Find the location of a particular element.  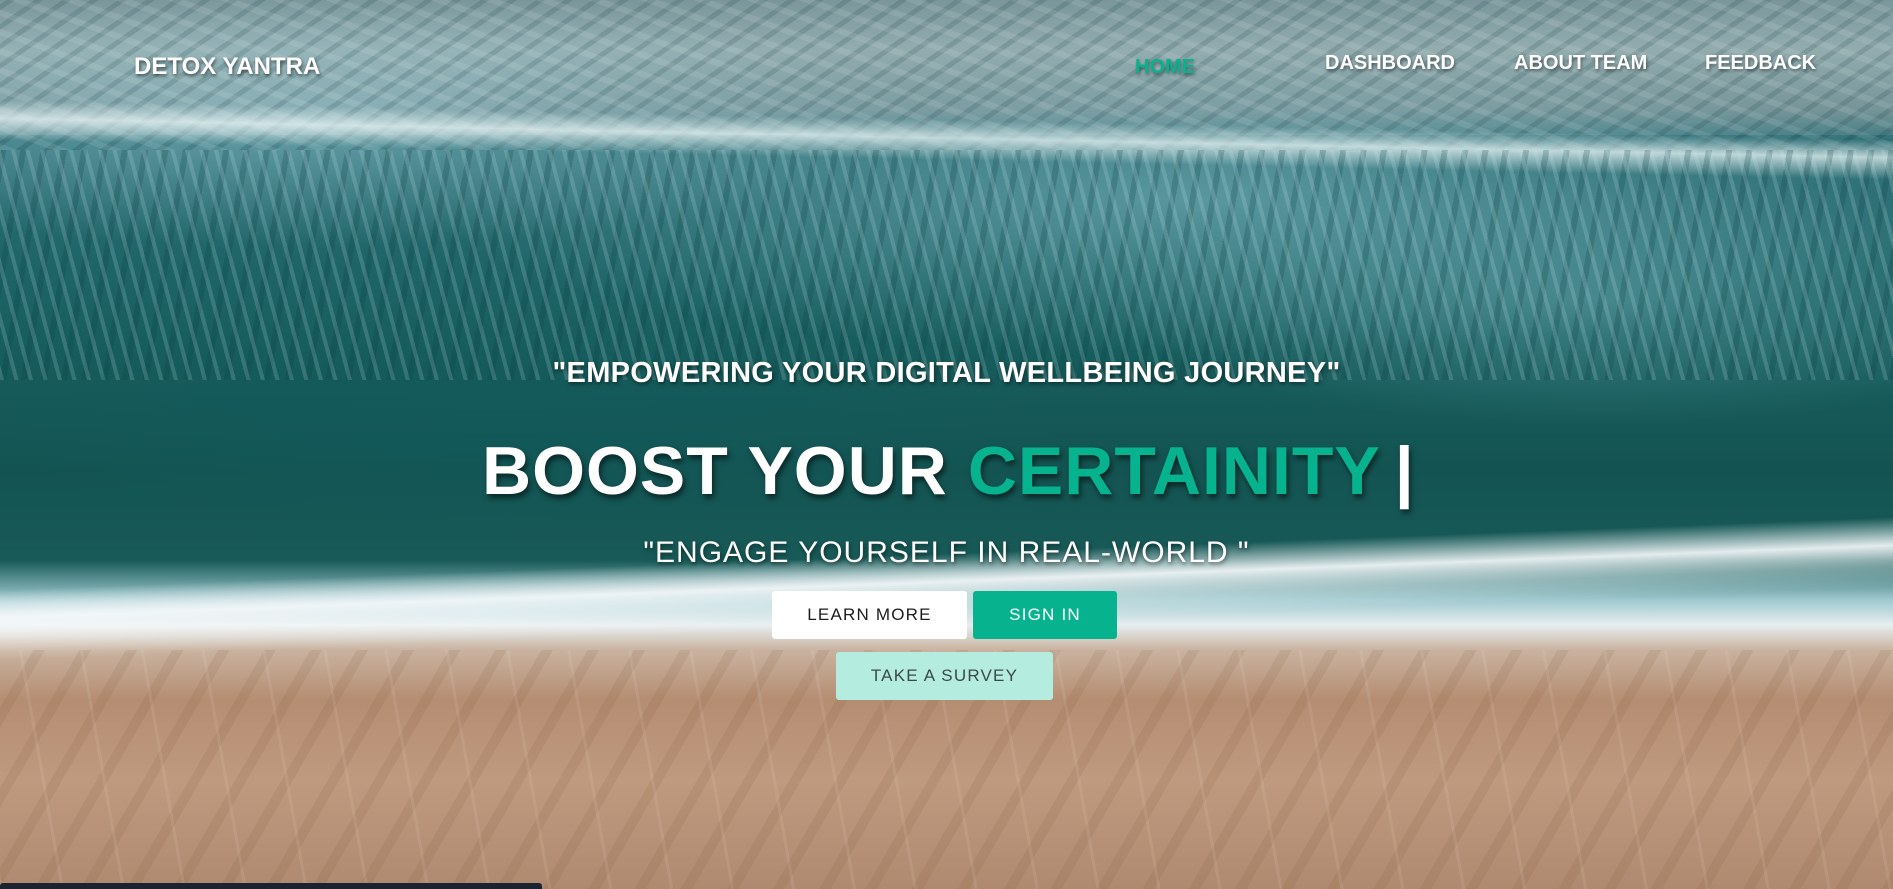

nav-link-about-team: ABOUT TEAM is located at coordinates (1580, 63).